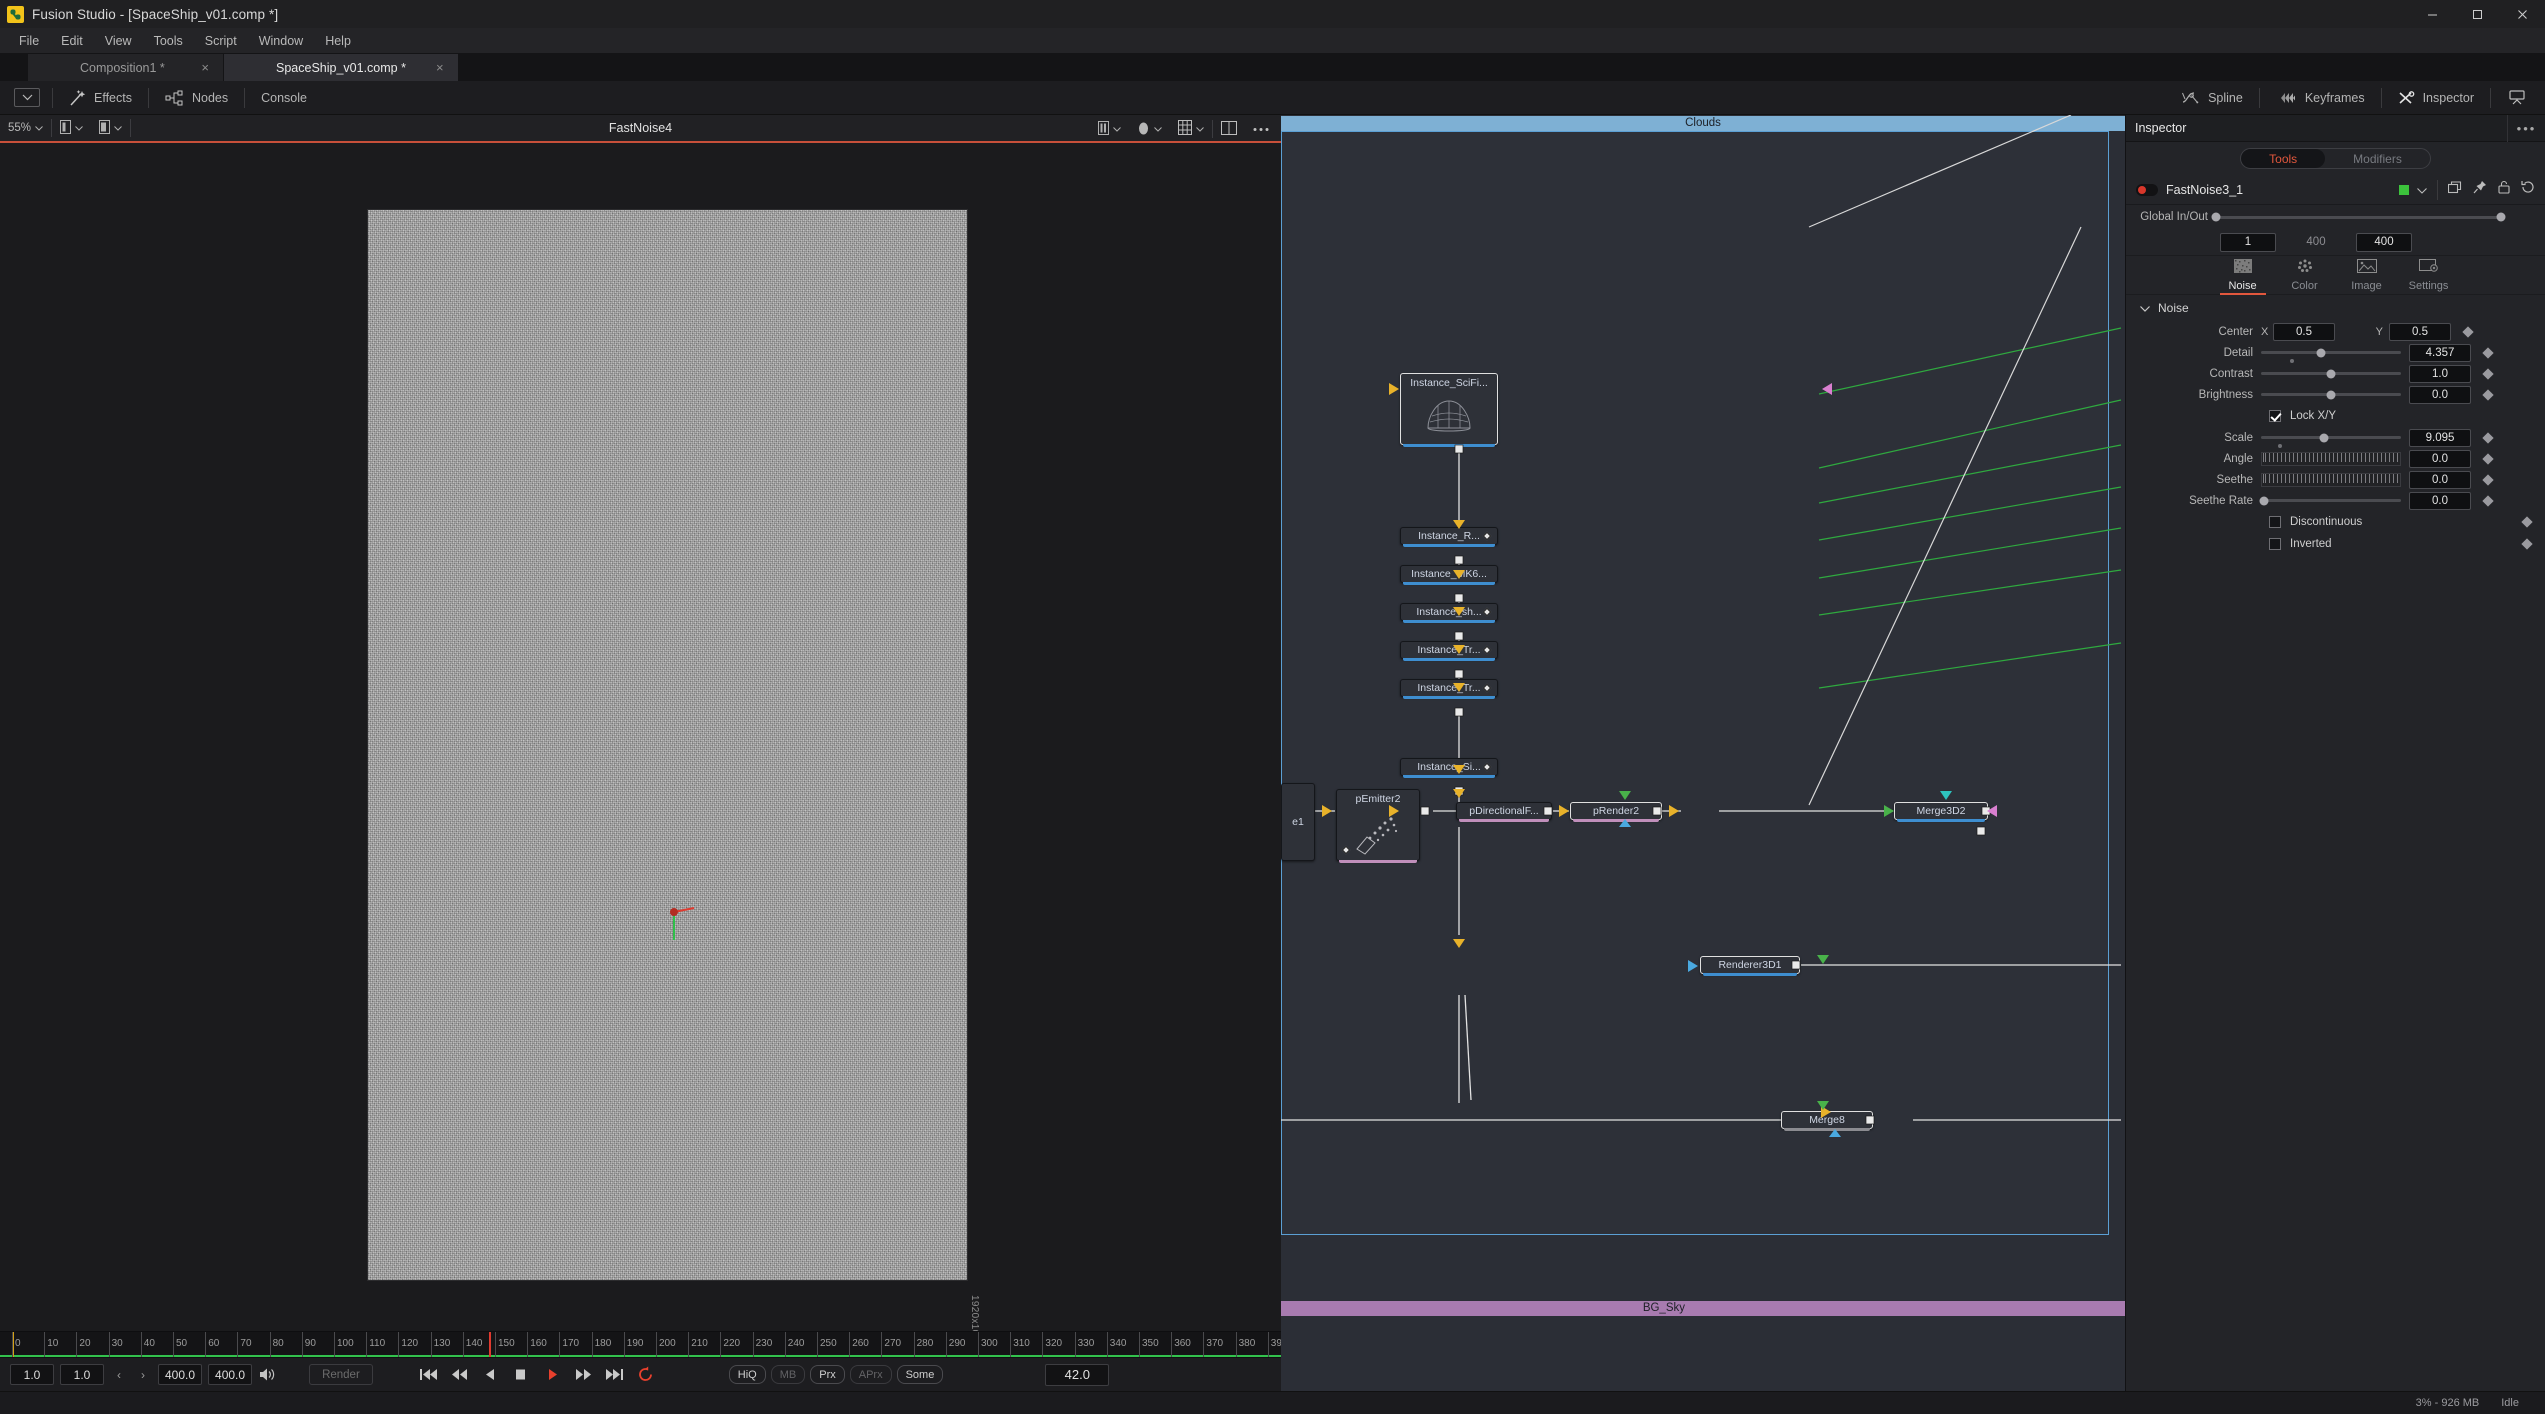  Describe the element at coordinates (100, 98) in the screenshot. I see `effects-button: Effects` at that location.